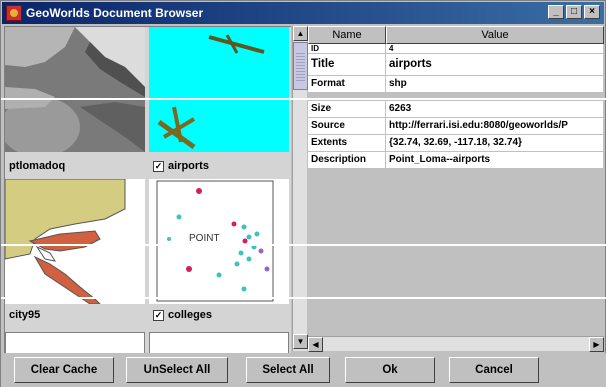 The height and width of the screenshot is (387, 606). I want to click on property-value: shp, so click(495, 84).